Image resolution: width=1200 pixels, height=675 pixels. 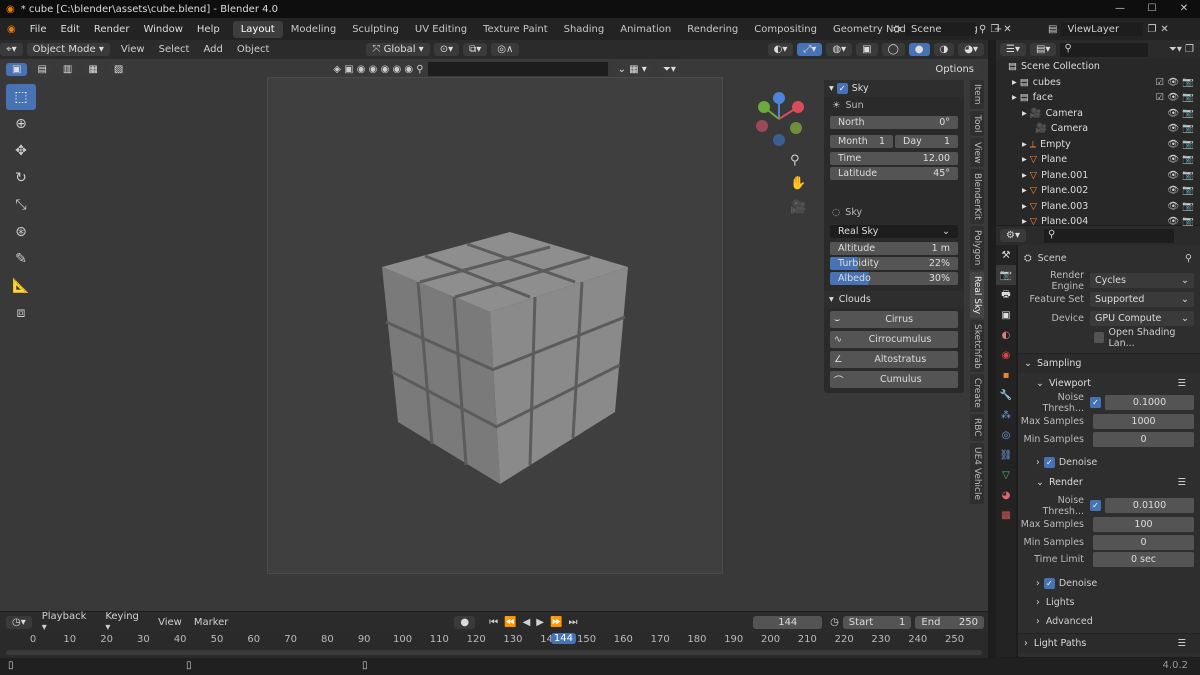 I want to click on measure-tool: 📐, so click(x=21, y=286).